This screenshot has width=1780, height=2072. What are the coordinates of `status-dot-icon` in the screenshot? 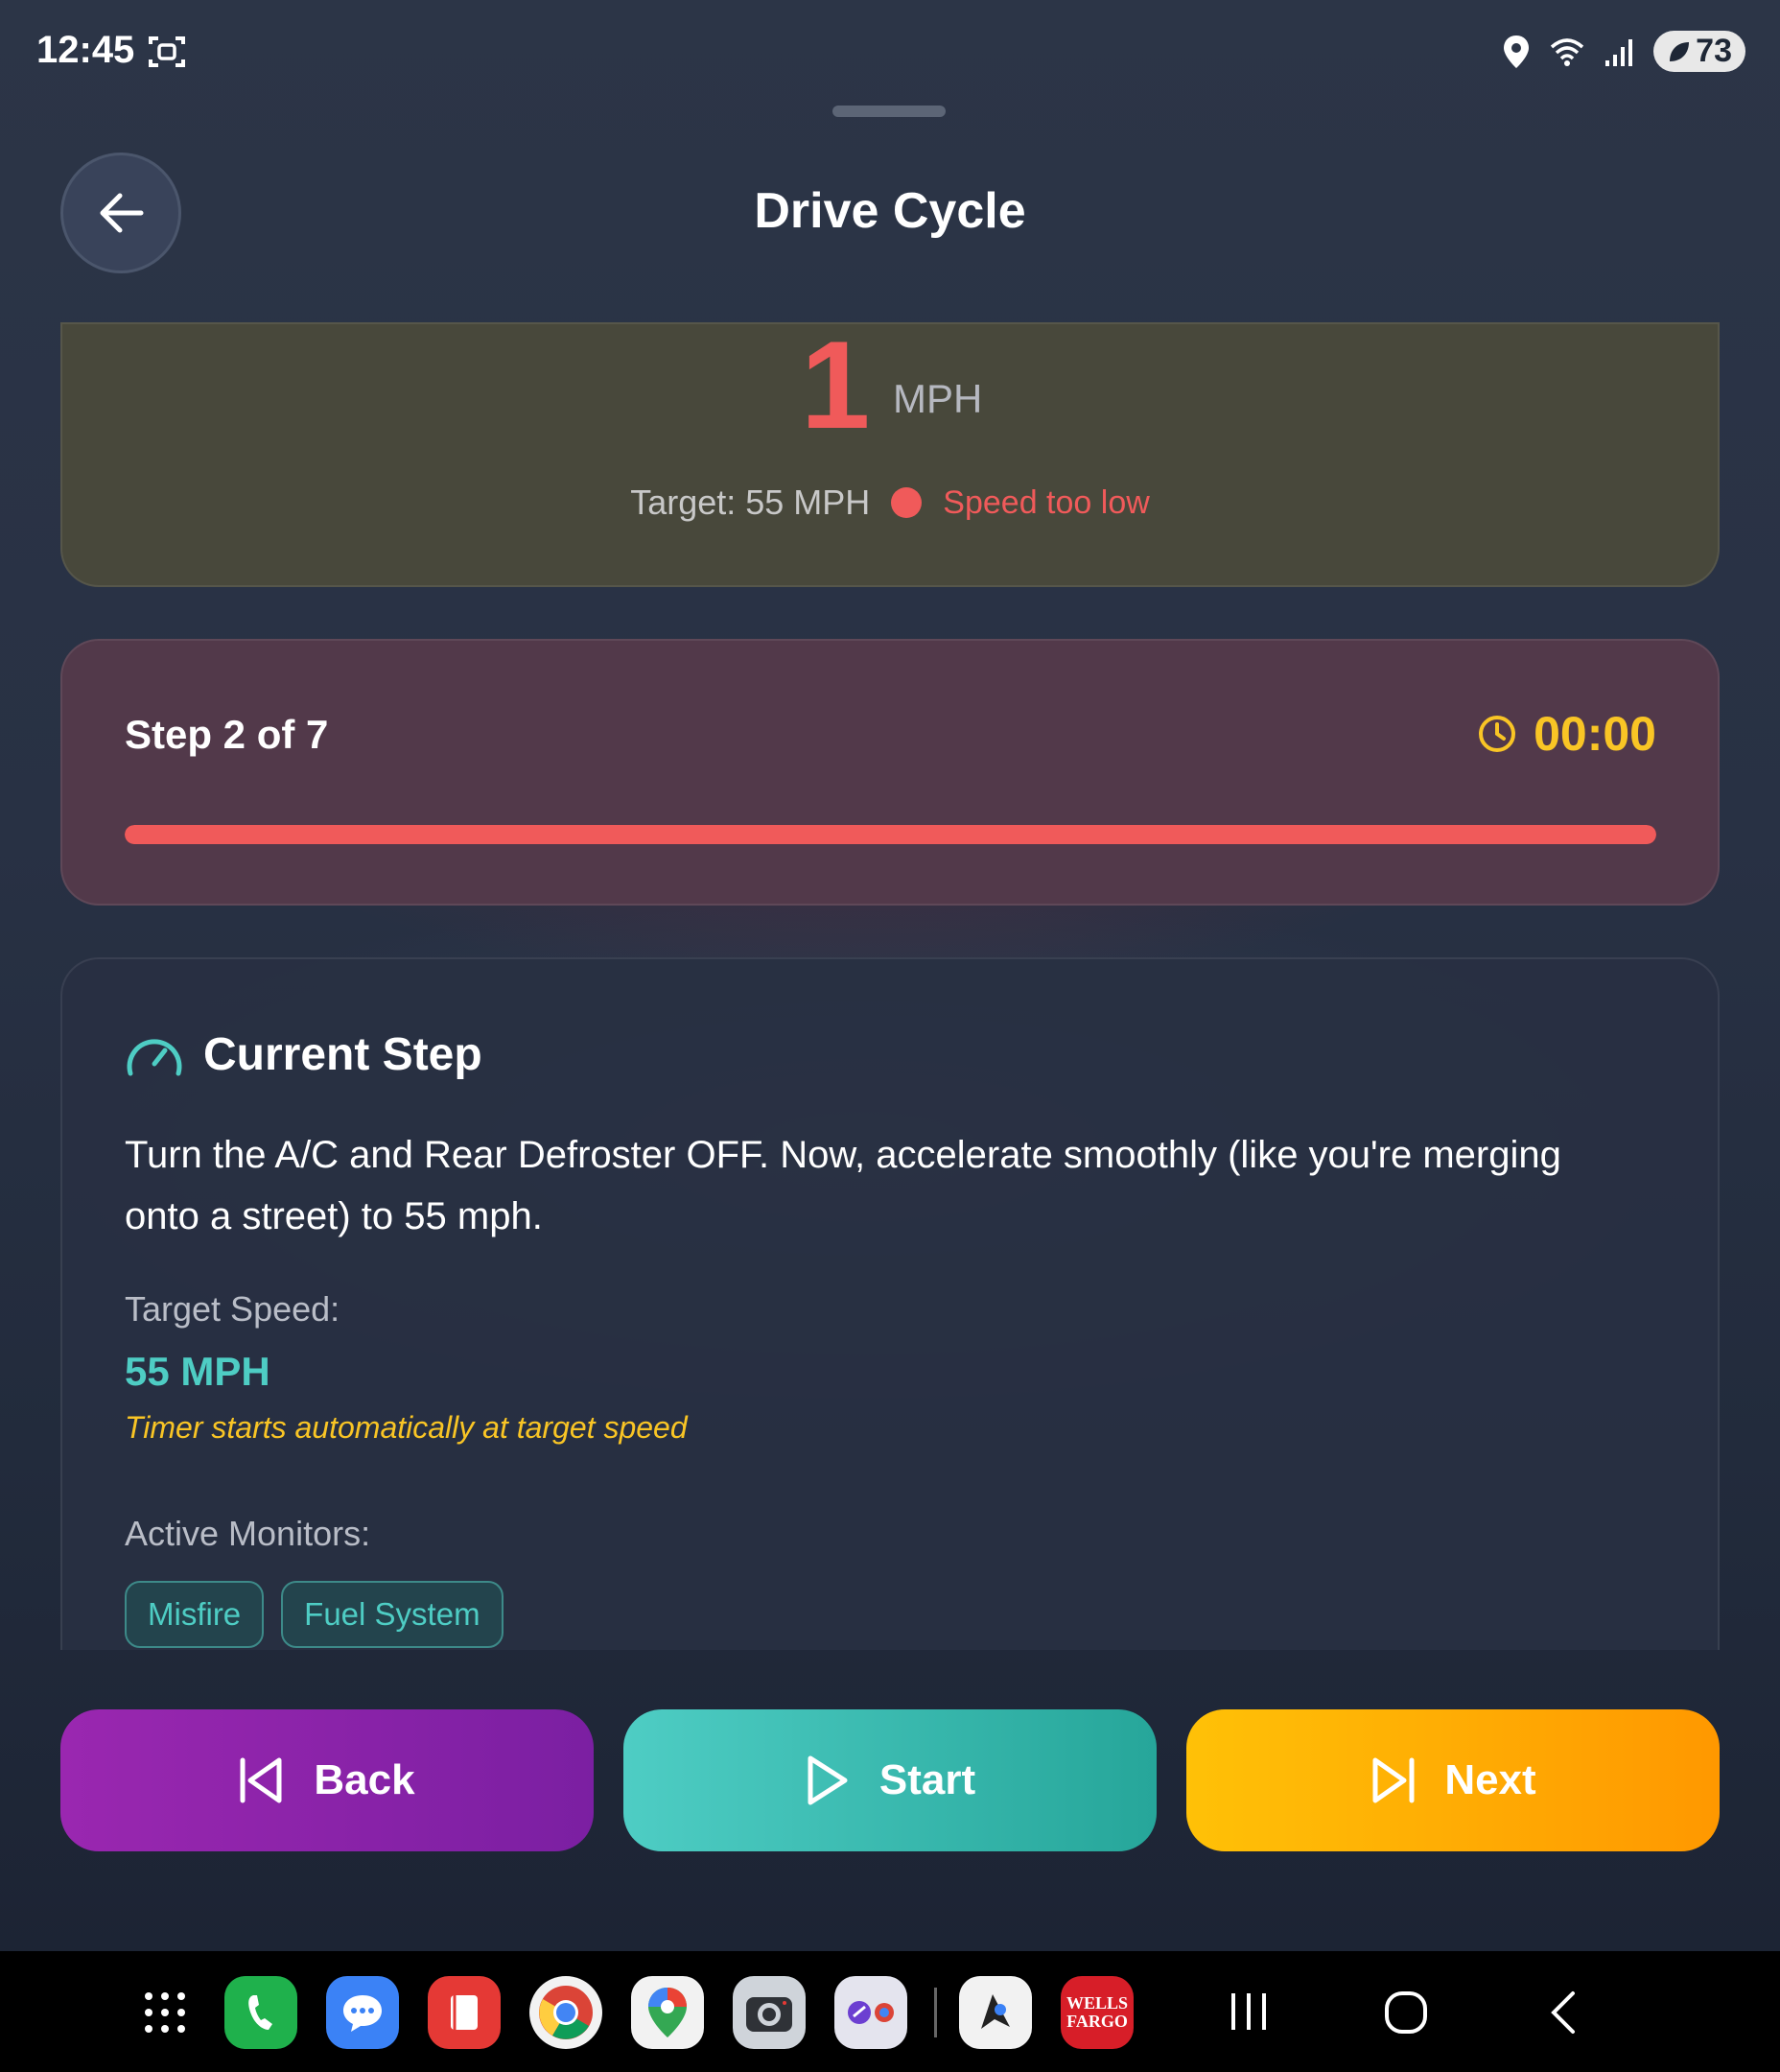 It's located at (907, 502).